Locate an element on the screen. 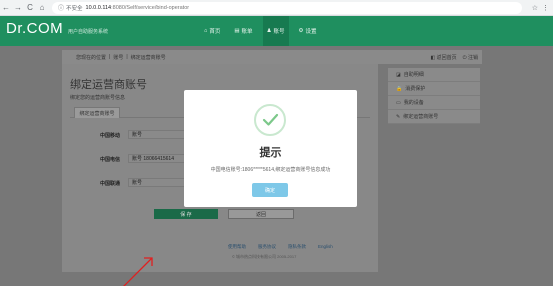 This screenshot has height=286, width=553. breadcrumb-location: 您现在的位置 is located at coordinates (91, 57).